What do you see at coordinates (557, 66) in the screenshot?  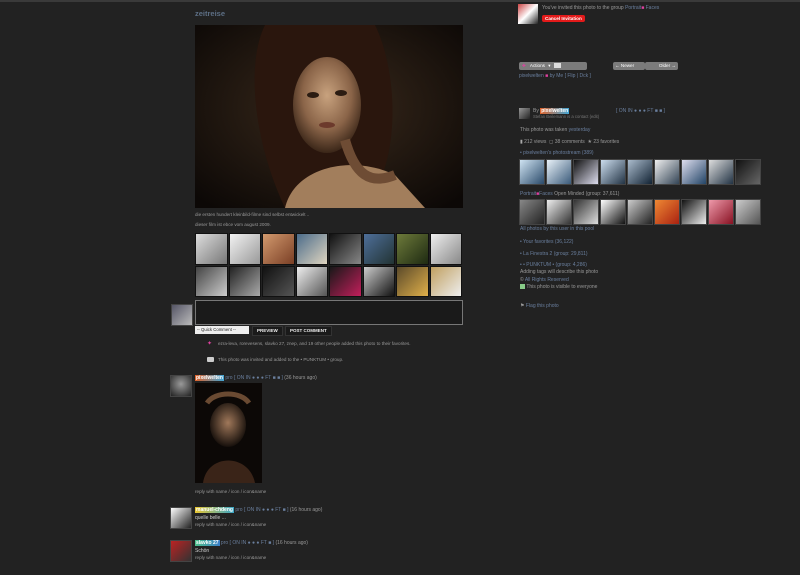 I see `email-icon` at bounding box center [557, 66].